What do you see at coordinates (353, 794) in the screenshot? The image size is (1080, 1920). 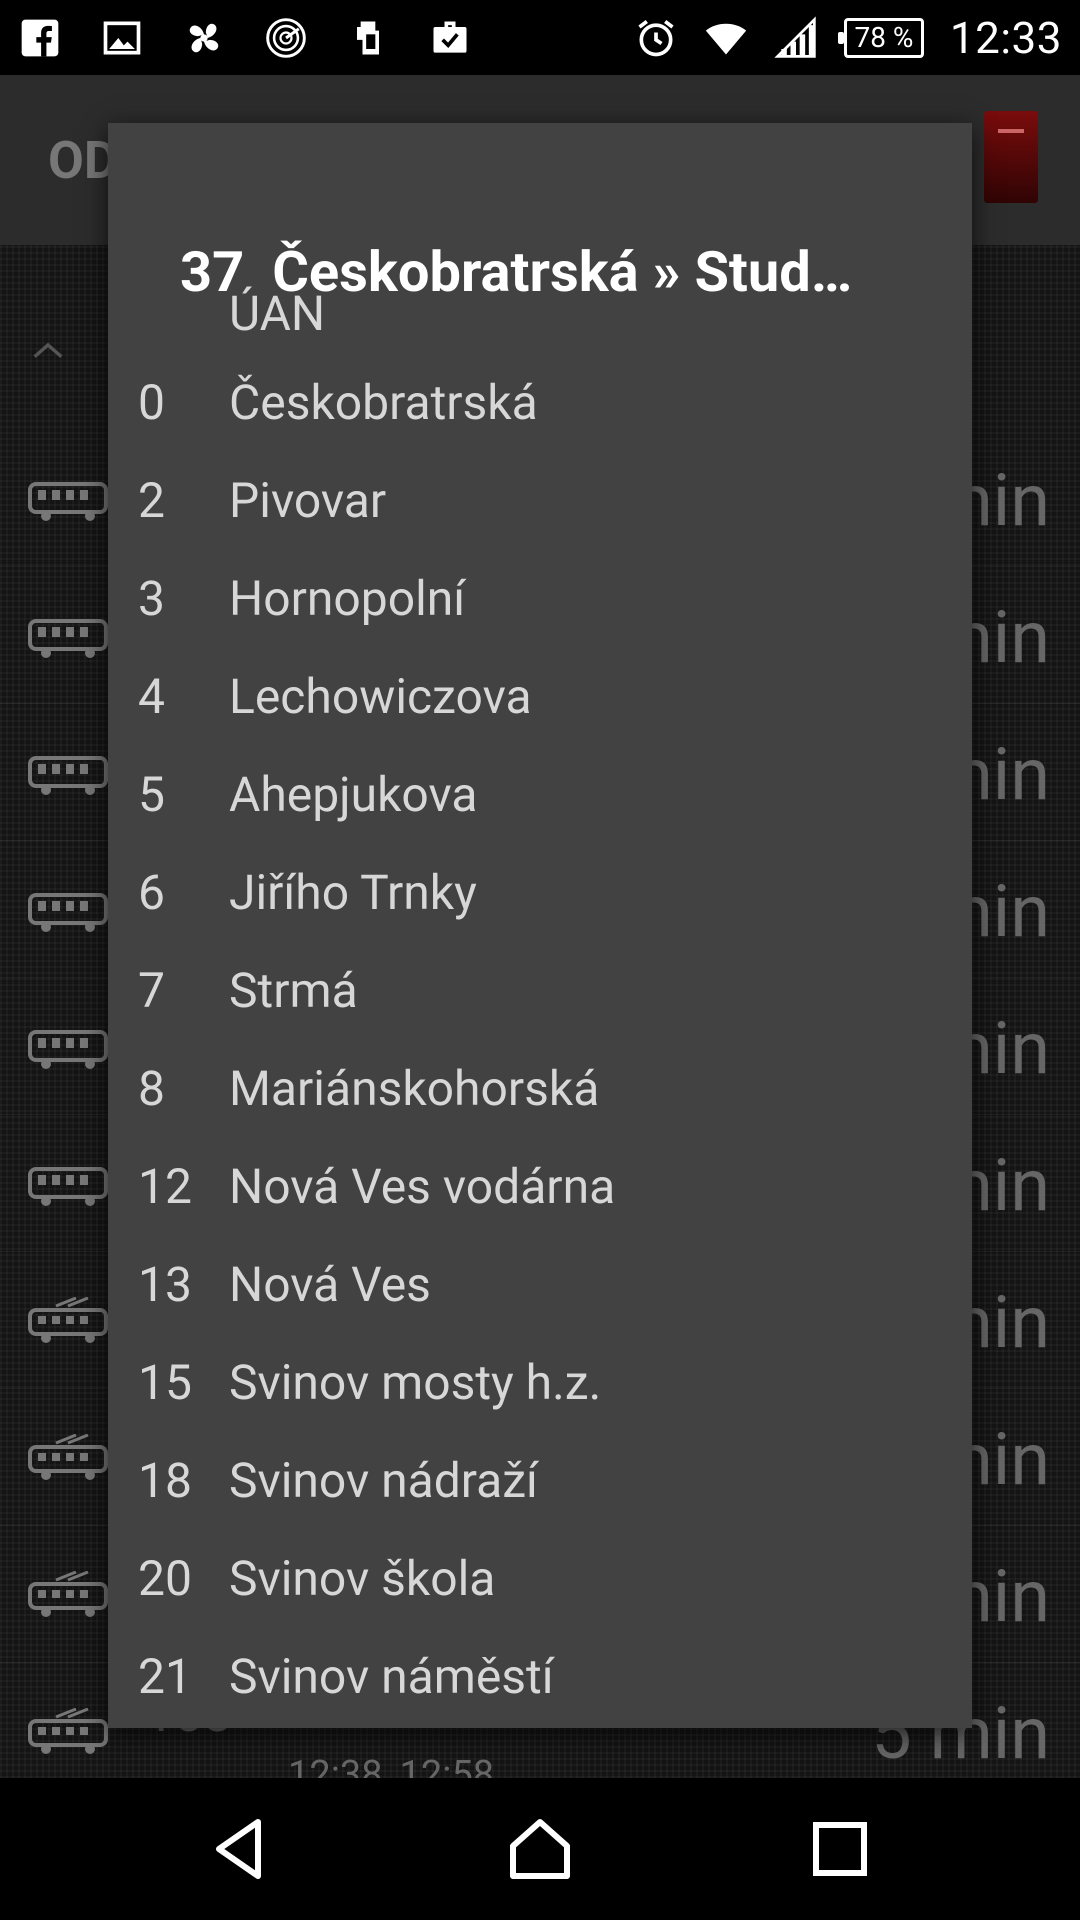 I see `stop-name: Ahepjukova` at bounding box center [353, 794].